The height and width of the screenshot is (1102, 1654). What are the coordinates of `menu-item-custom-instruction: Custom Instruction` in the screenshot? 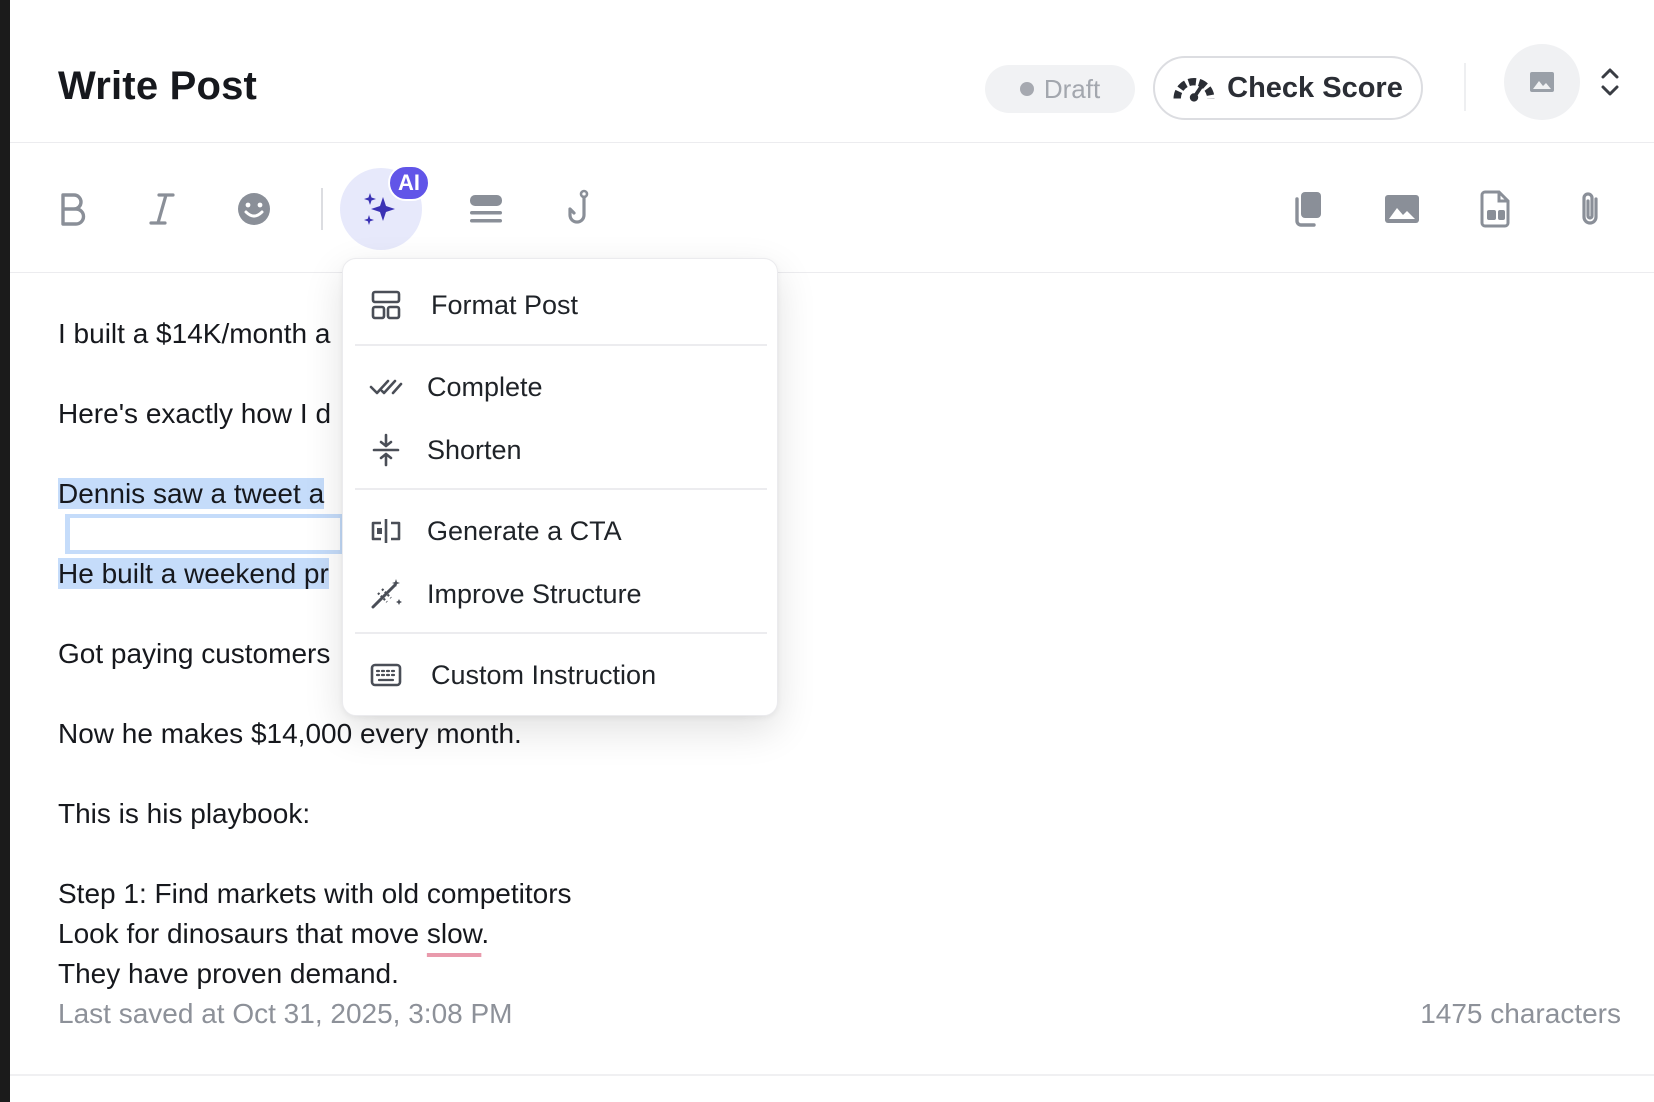 It's located at (561, 675).